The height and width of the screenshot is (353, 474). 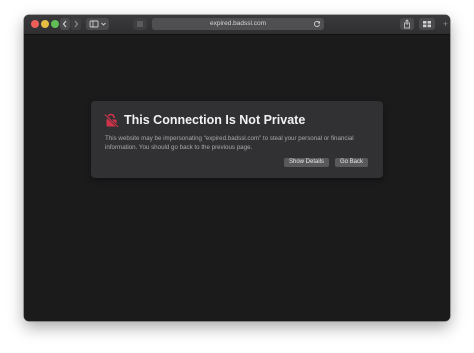 I want to click on share-button, so click(x=407, y=24).